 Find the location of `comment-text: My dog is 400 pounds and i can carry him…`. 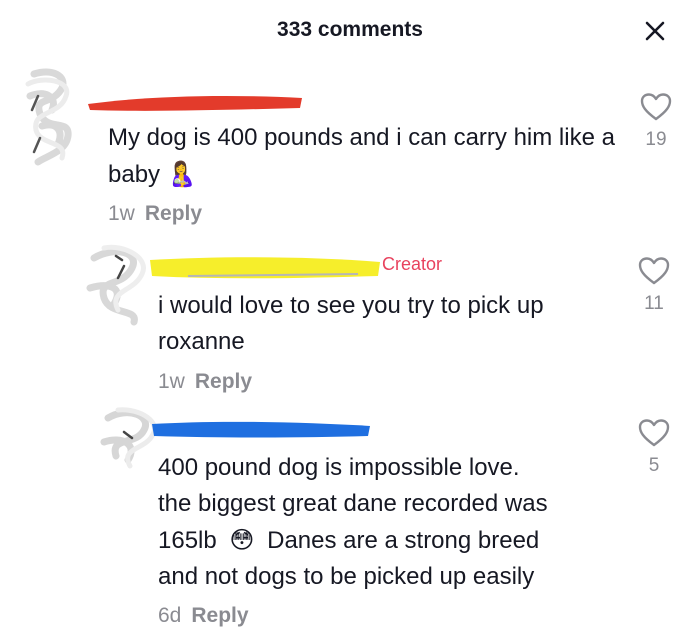

comment-text: My dog is 400 pounds and i can carry him… is located at coordinates (363, 156).